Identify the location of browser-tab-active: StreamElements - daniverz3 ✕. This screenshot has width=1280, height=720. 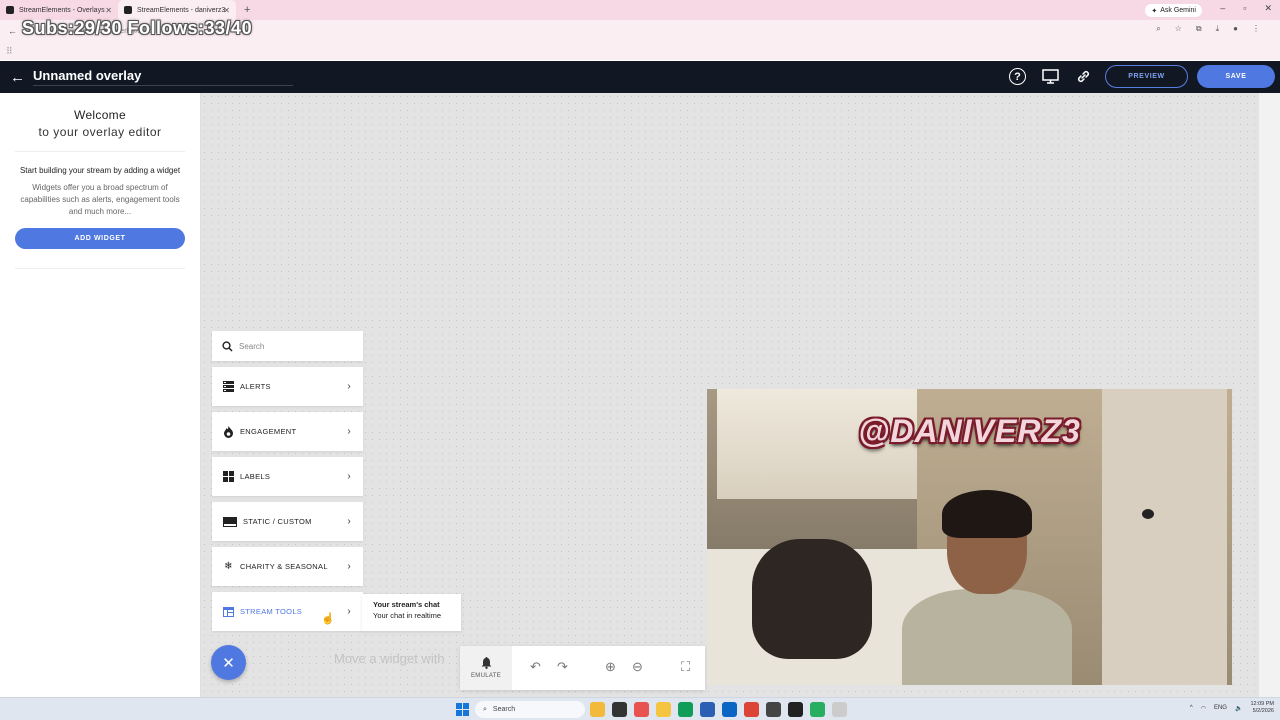
(177, 10).